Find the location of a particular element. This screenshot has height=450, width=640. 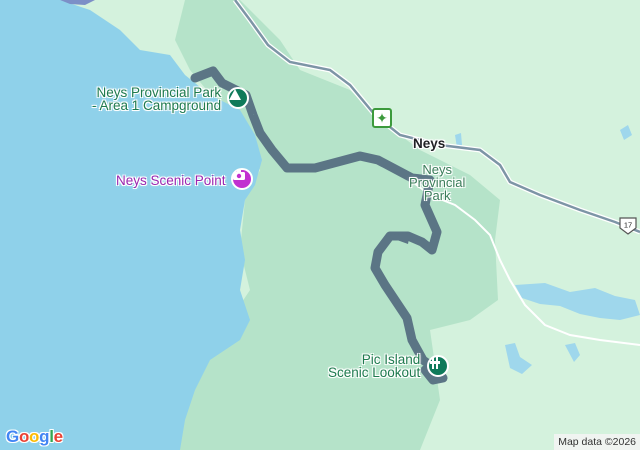

town-label: Neys is located at coordinates (429, 144).